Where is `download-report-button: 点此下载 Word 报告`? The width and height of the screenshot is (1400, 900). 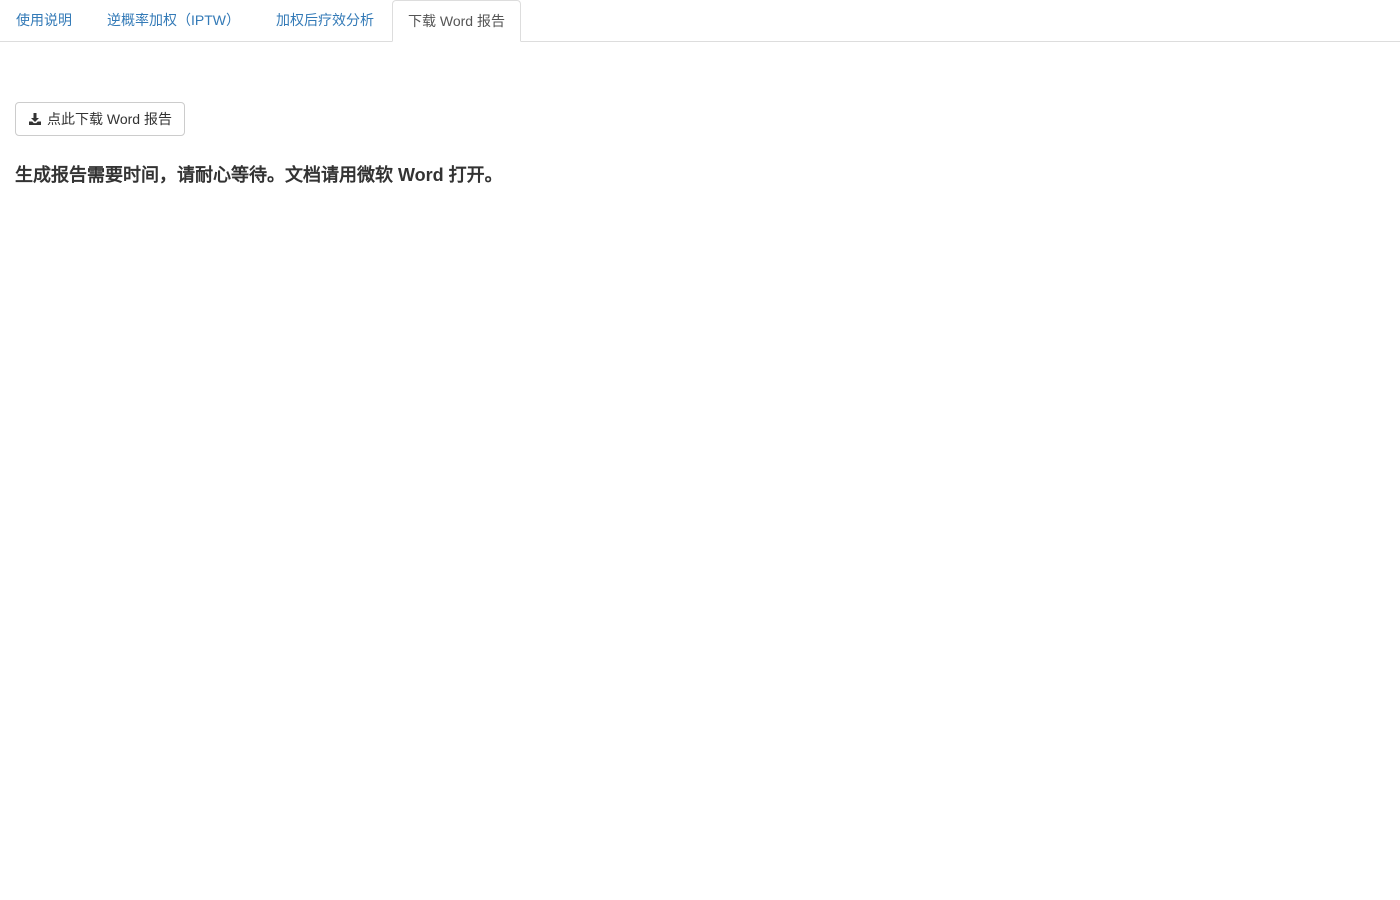 download-report-button: 点此下载 Word 报告 is located at coordinates (100, 119).